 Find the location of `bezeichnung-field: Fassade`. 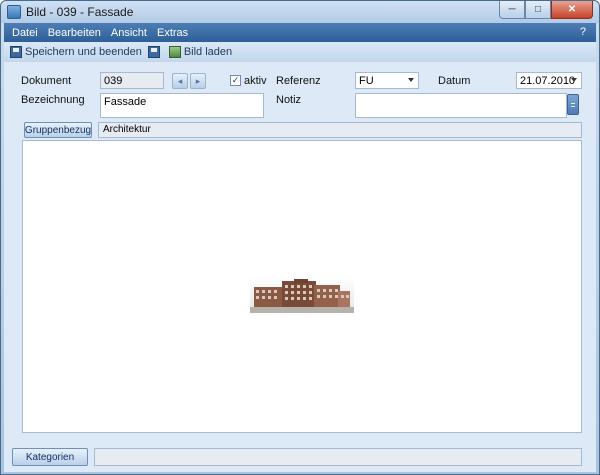

bezeichnung-field: Fassade is located at coordinates (182, 105).